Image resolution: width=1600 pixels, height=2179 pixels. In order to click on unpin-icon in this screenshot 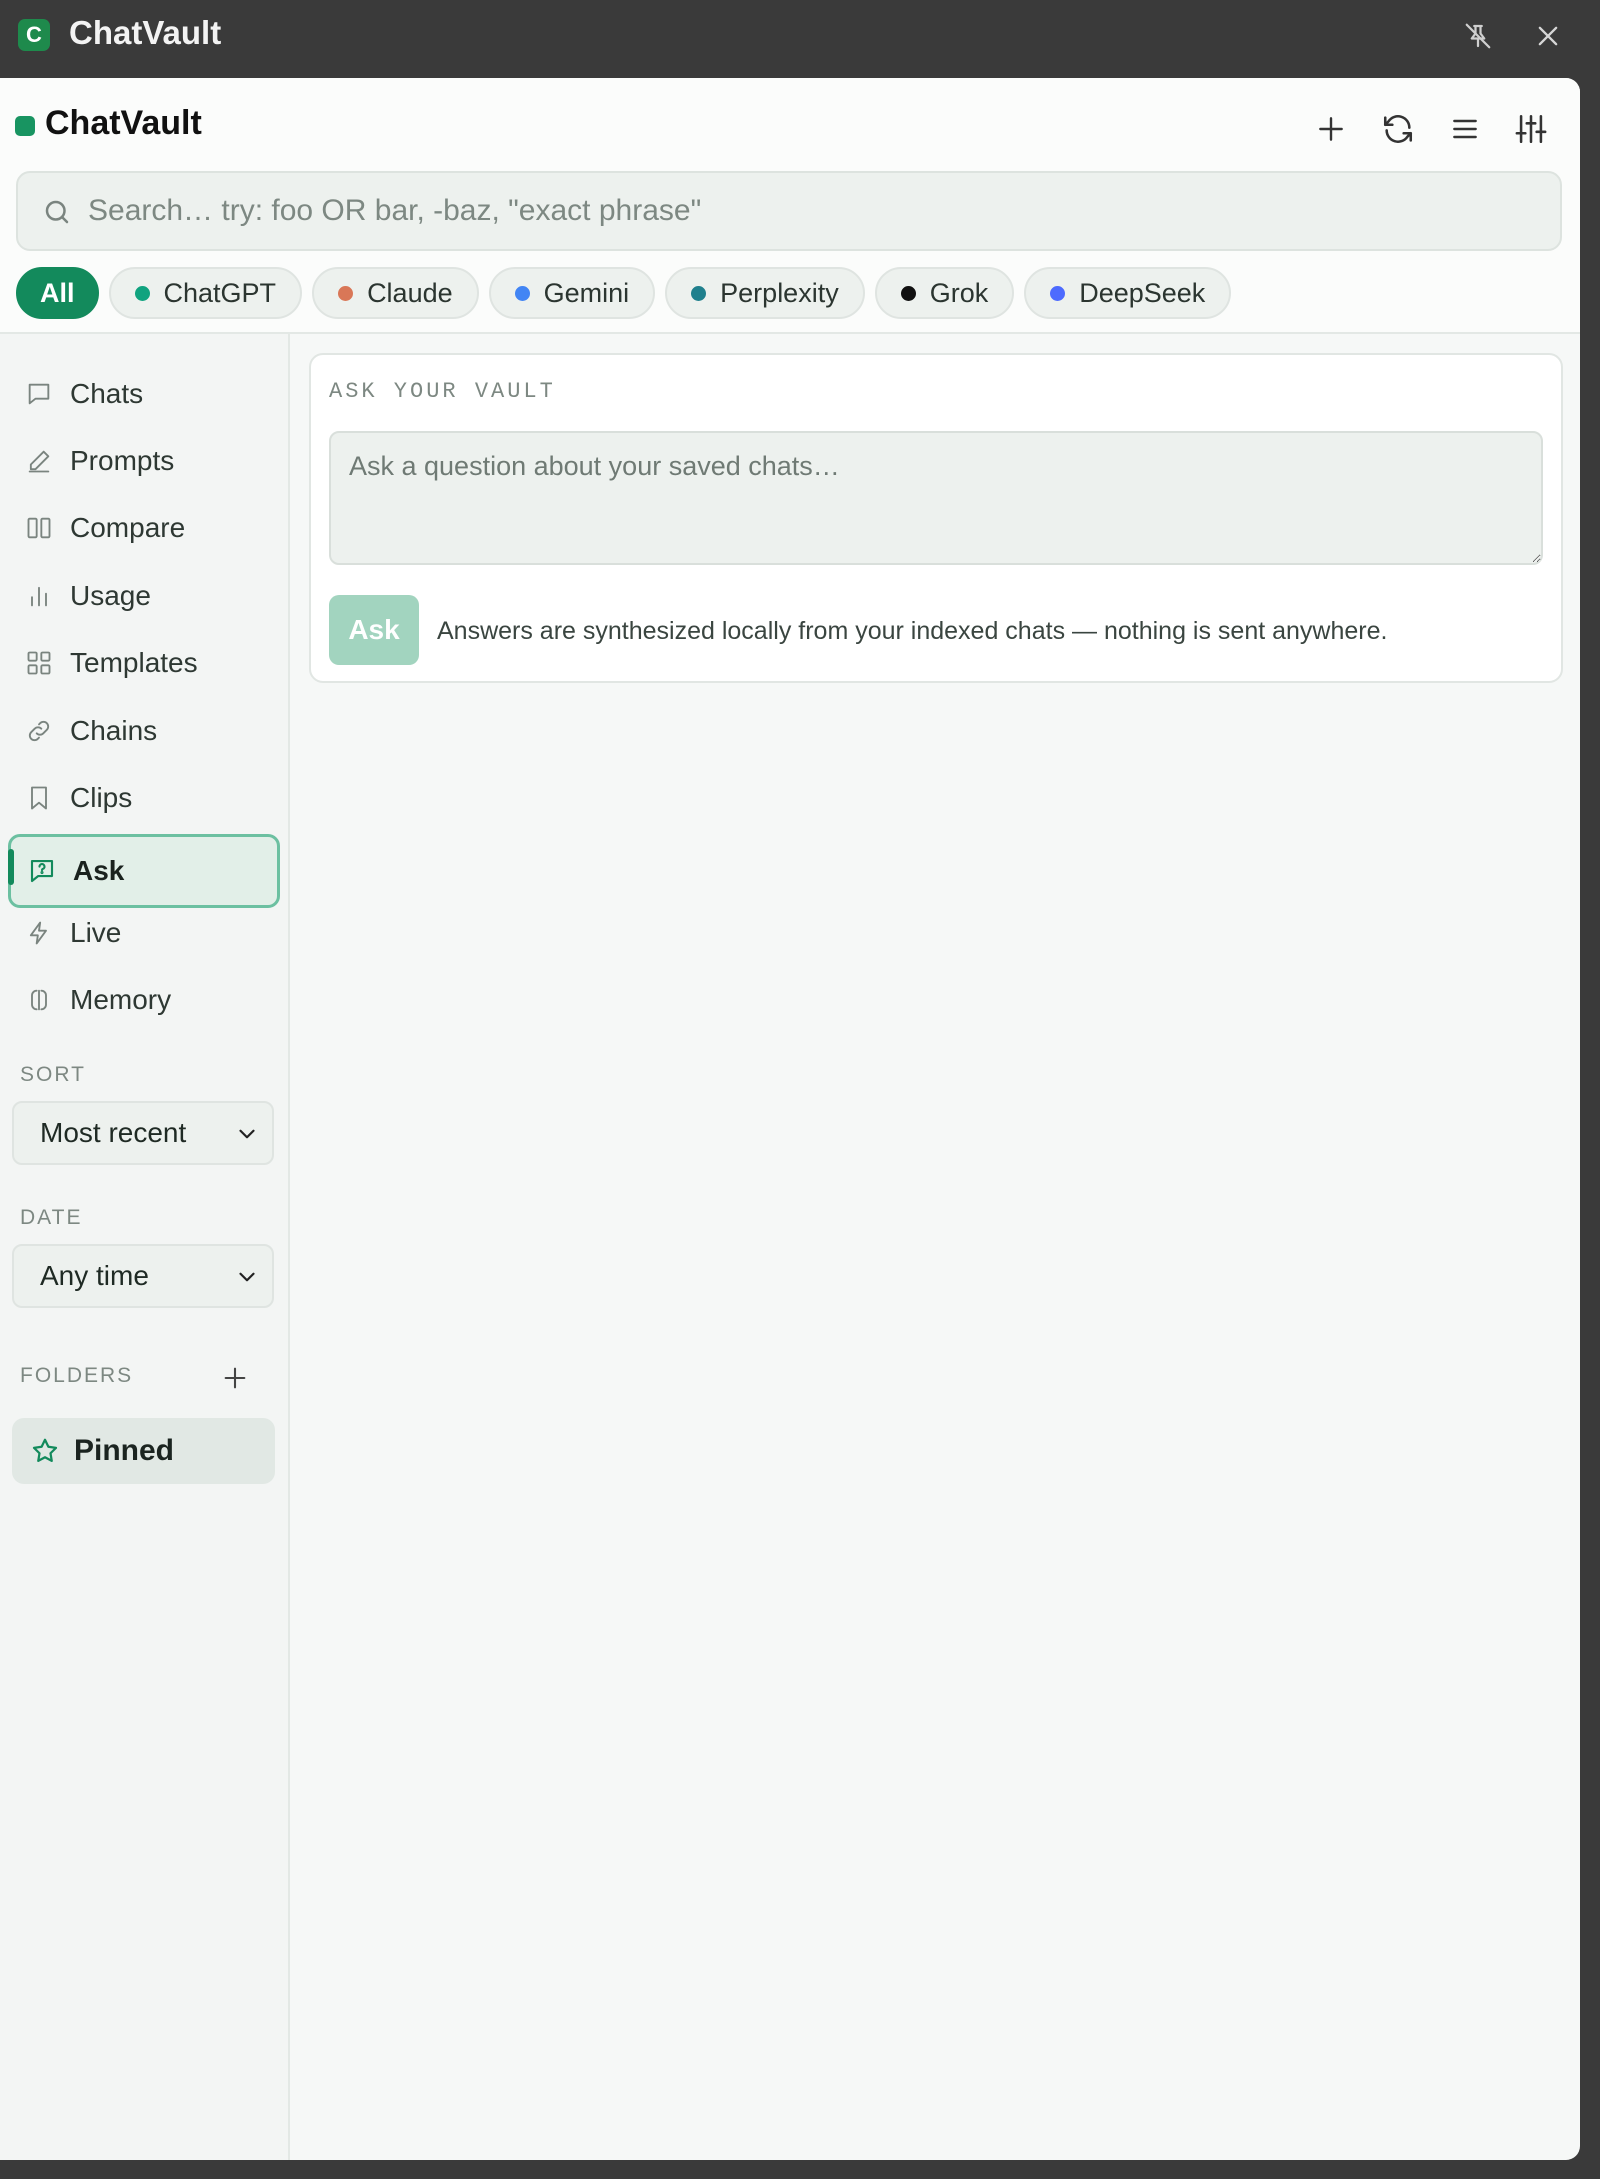, I will do `click(1478, 36)`.